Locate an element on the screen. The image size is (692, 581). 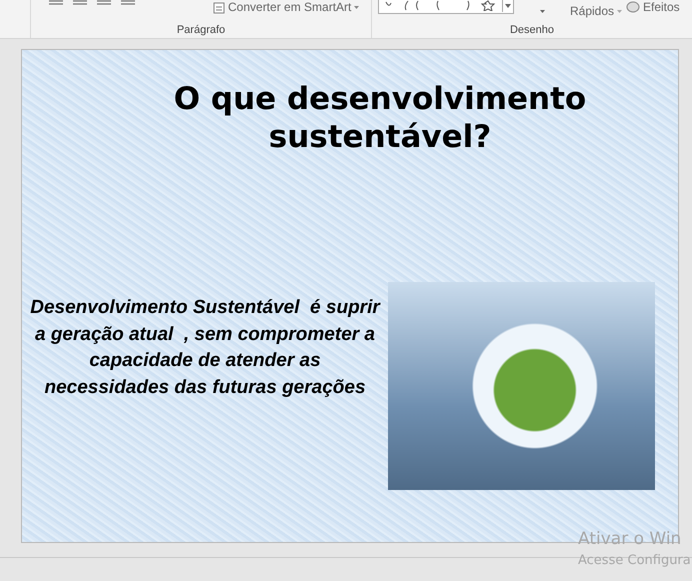
activation-title: Ativar o Win is located at coordinates (630, 539).